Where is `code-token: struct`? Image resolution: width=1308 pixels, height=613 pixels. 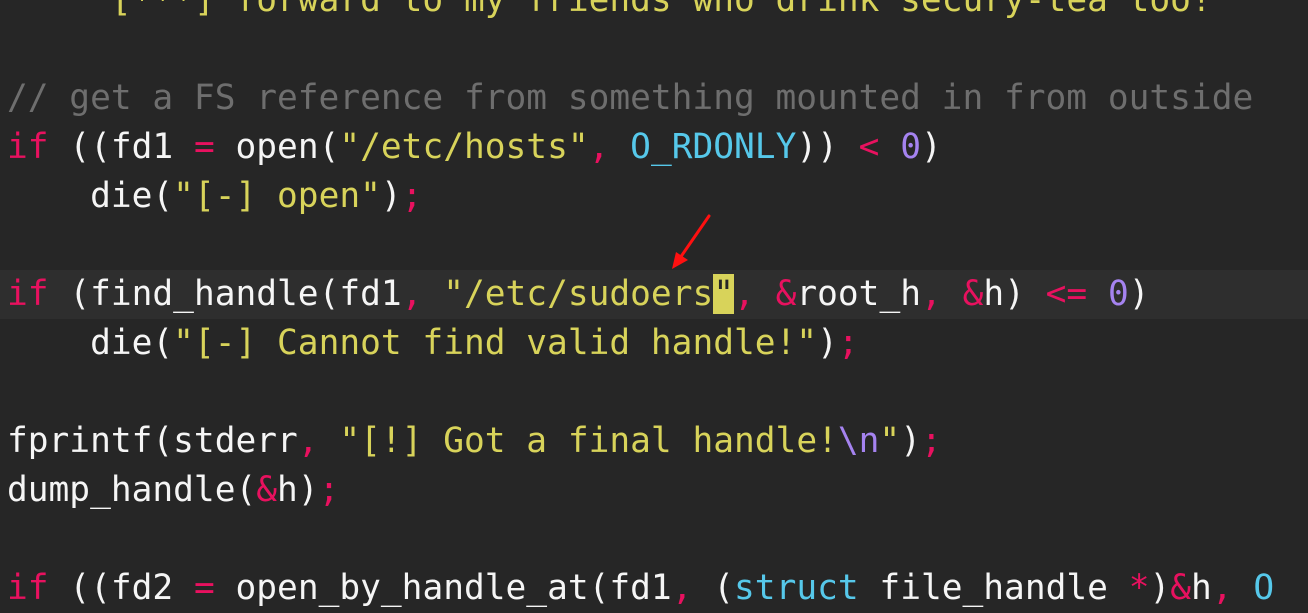 code-token: struct is located at coordinates (796, 588).